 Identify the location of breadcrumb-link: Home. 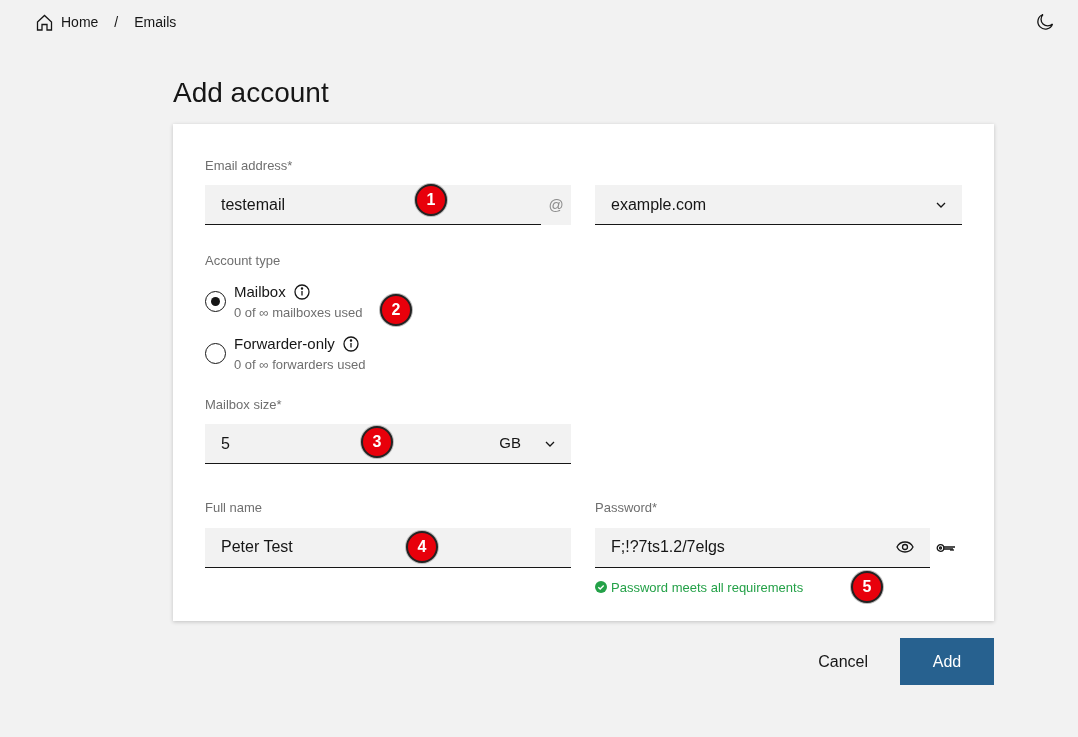
(67, 22).